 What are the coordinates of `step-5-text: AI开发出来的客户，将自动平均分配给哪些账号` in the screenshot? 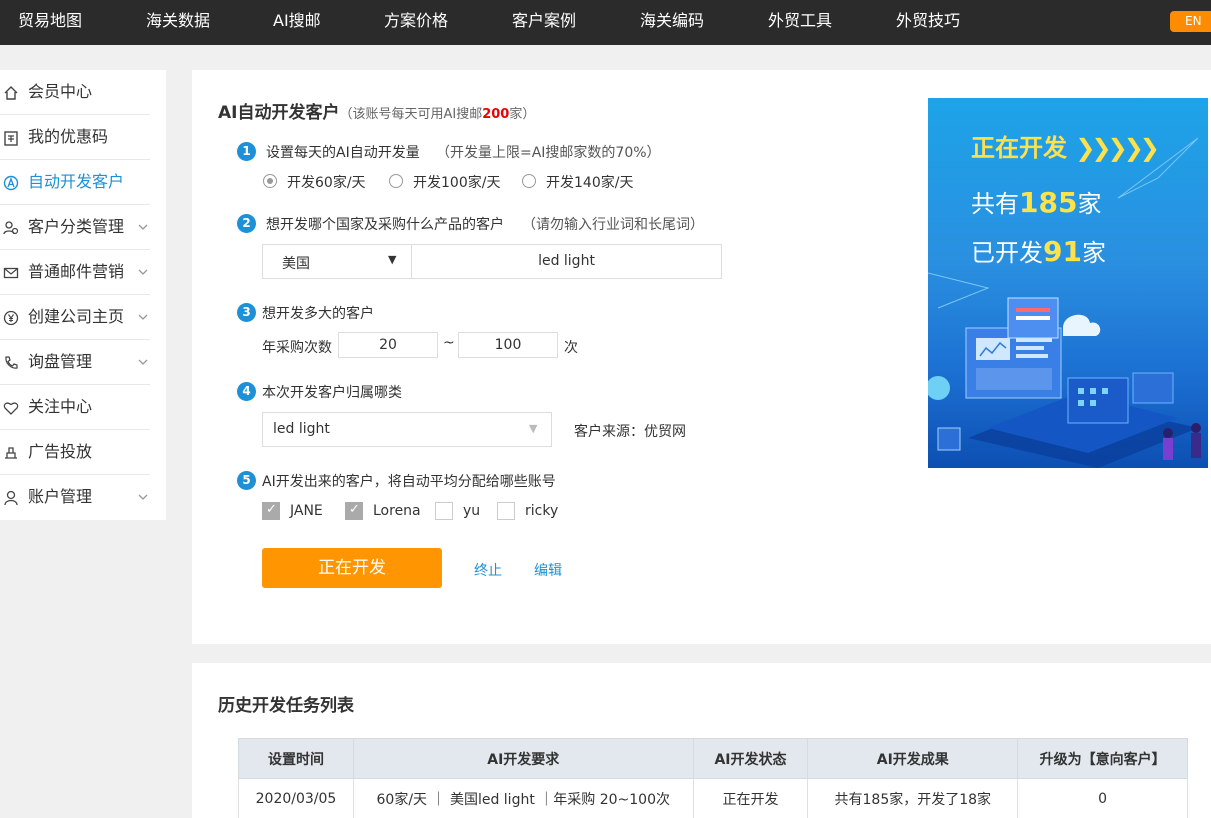 It's located at (409, 482).